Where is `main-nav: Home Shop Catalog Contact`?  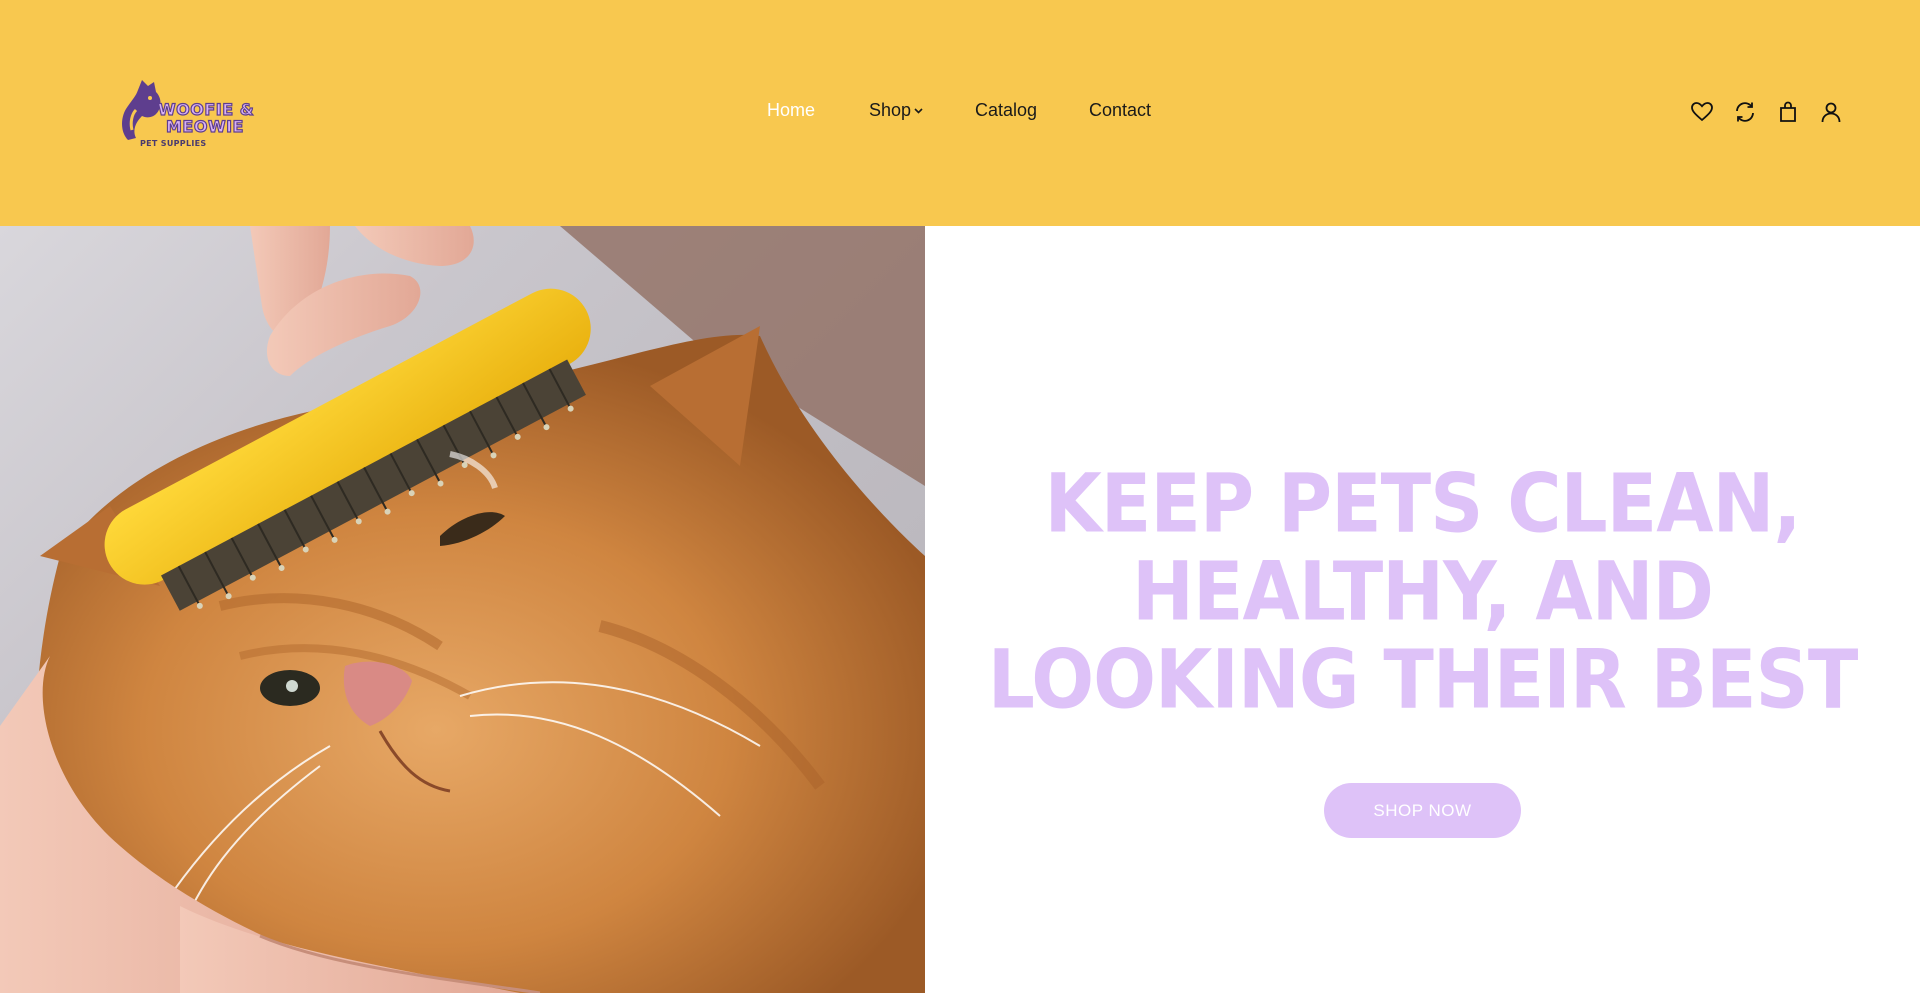 main-nav: Home Shop Catalog Contact is located at coordinates (960, 113).